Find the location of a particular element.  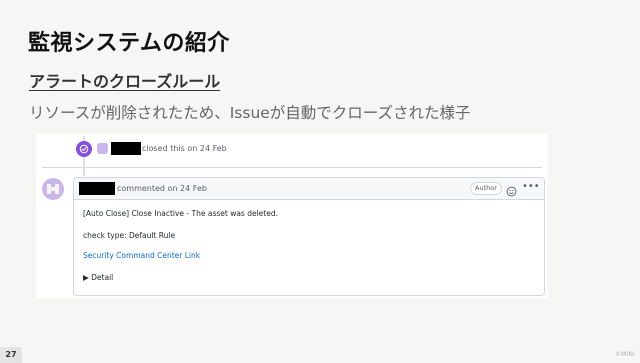

actor-avatar is located at coordinates (102, 148).